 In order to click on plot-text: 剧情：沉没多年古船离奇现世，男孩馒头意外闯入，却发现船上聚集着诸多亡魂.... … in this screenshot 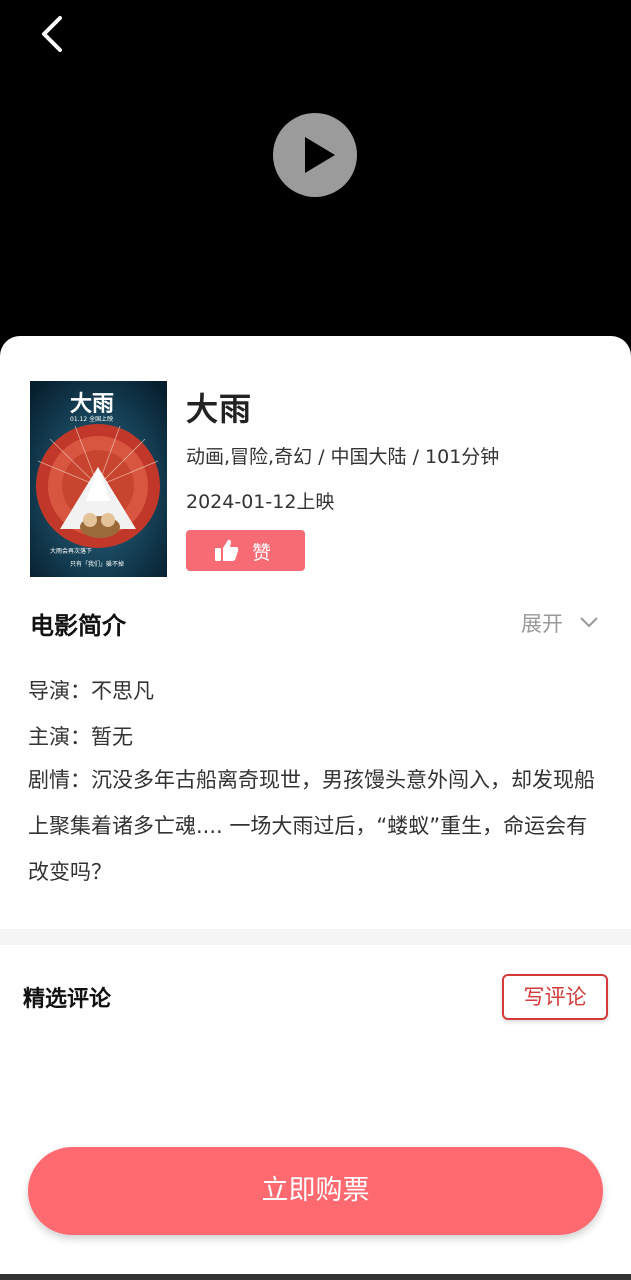, I will do `click(311, 826)`.